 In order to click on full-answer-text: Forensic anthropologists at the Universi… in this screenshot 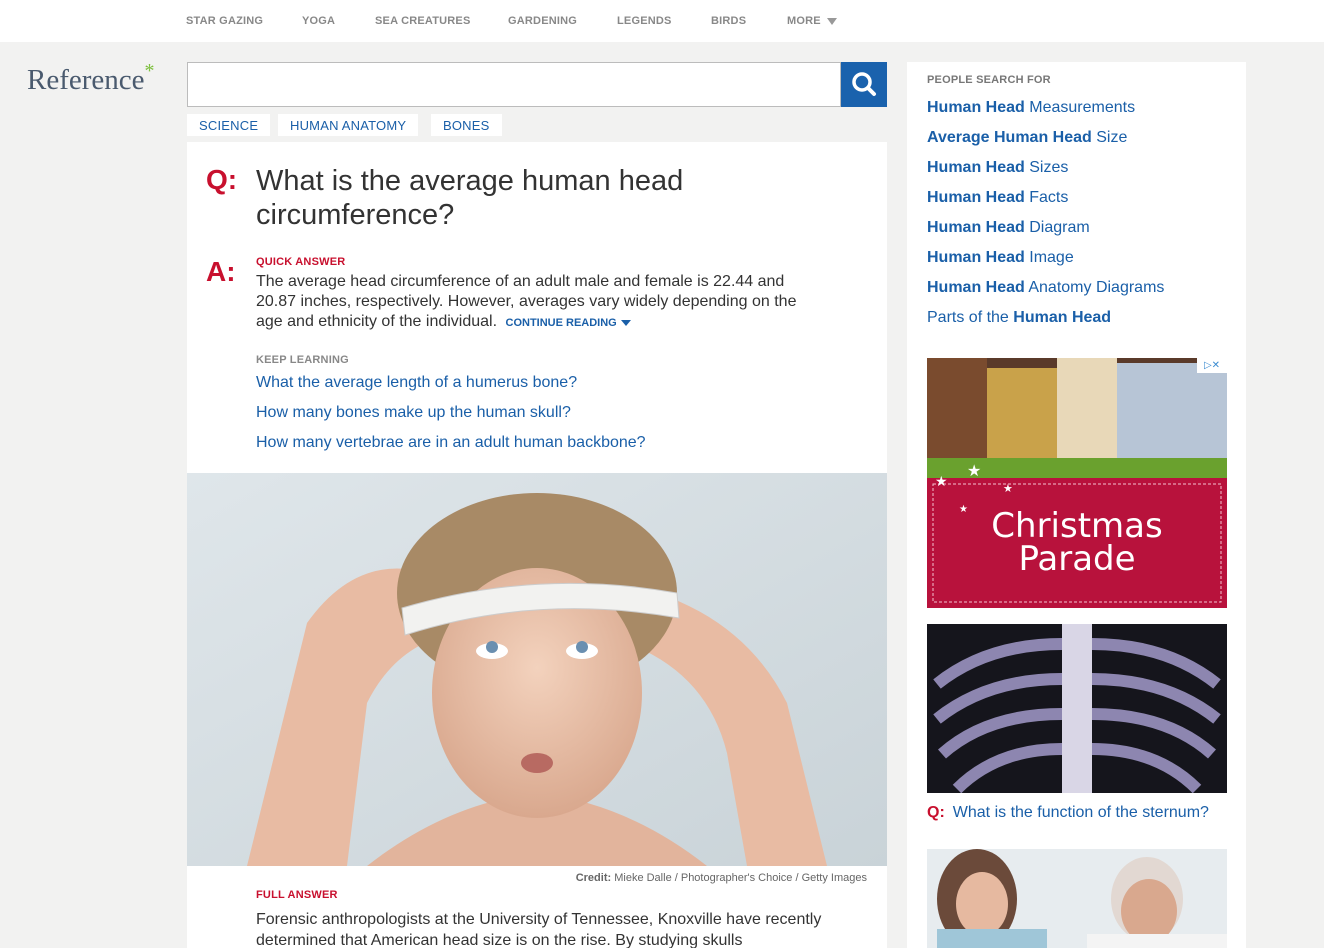, I will do `click(539, 929)`.